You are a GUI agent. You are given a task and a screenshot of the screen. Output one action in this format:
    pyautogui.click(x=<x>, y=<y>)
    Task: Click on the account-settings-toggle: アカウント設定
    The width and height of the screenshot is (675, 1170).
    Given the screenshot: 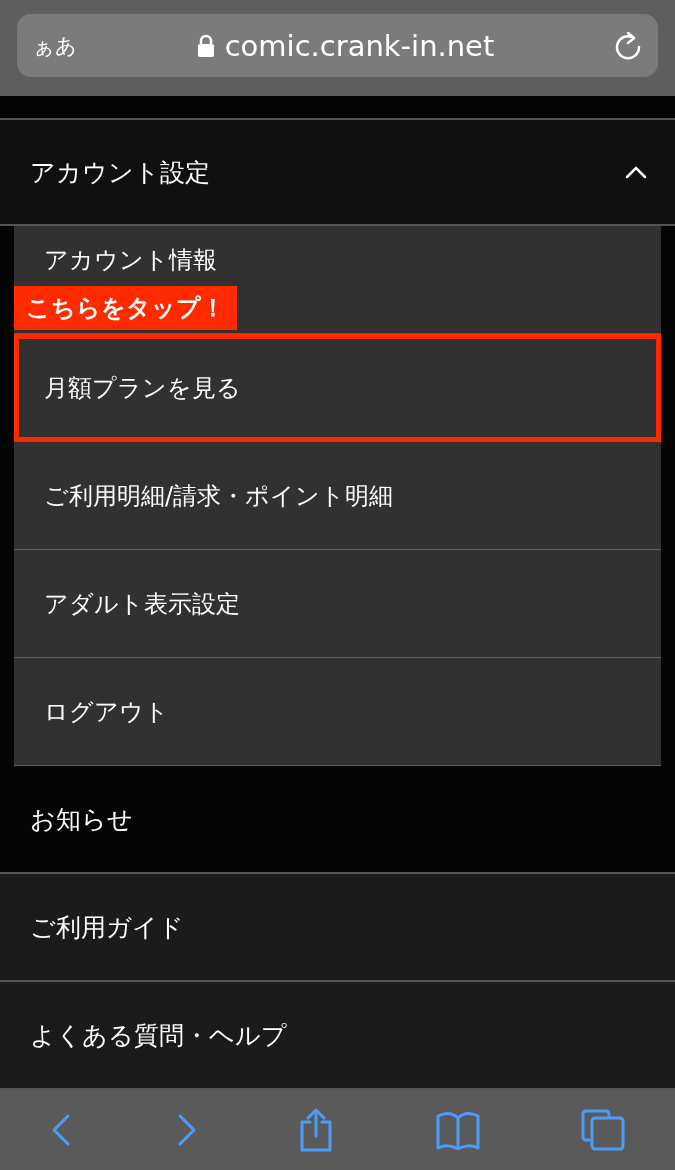 What is the action you would take?
    pyautogui.click(x=337, y=172)
    